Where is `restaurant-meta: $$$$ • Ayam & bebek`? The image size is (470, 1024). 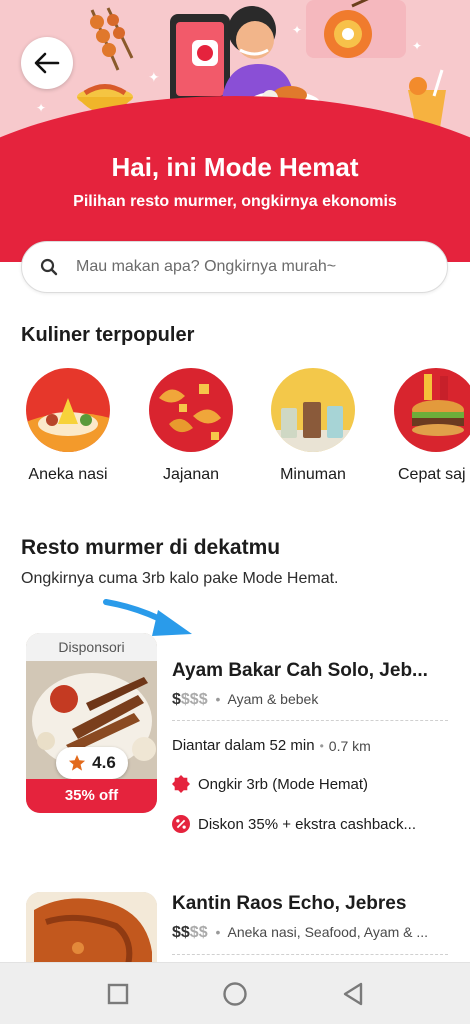
restaurant-meta: $$$$ • Ayam & bebek is located at coordinates (245, 699).